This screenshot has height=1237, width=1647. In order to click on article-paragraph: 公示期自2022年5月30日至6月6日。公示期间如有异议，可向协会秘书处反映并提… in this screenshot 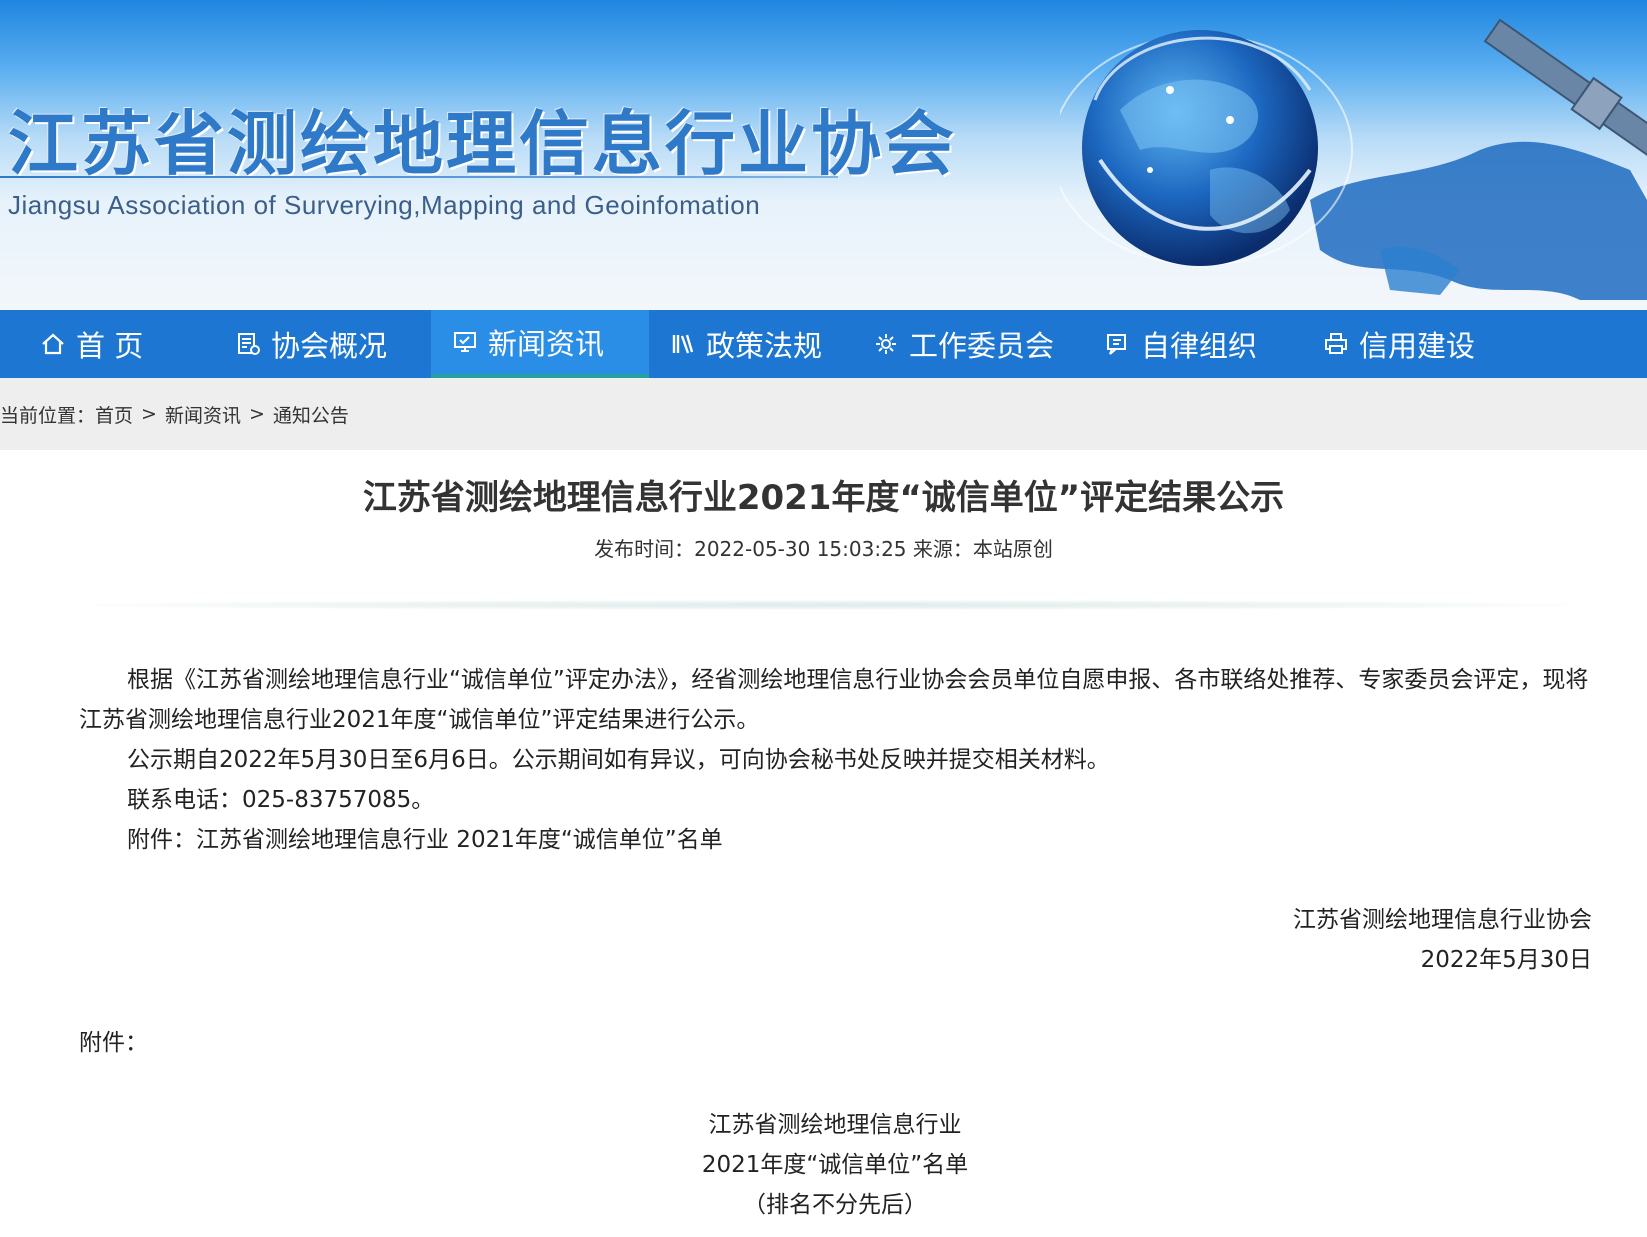, I will do `click(618, 760)`.